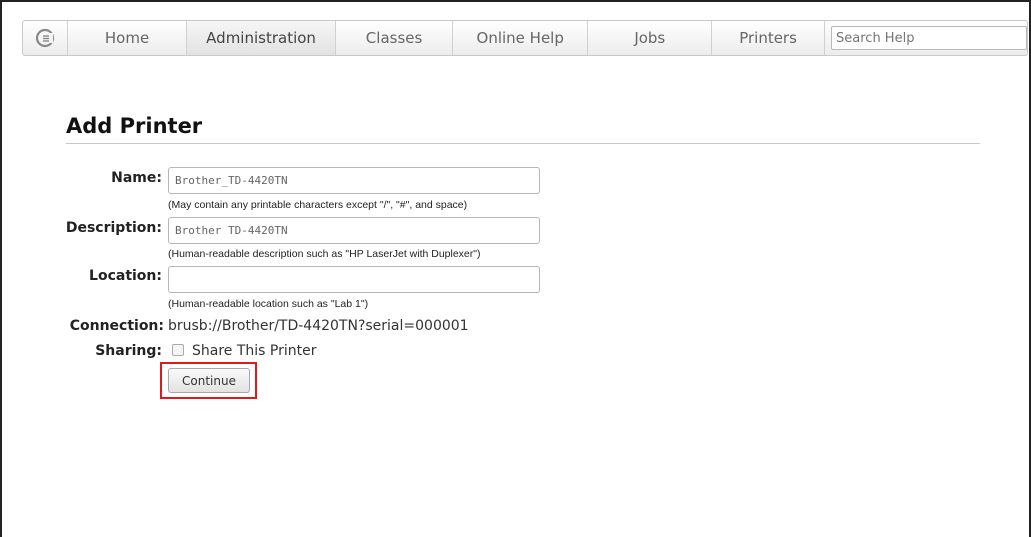  What do you see at coordinates (128, 351) in the screenshot?
I see `sharing-label: Sharing:` at bounding box center [128, 351].